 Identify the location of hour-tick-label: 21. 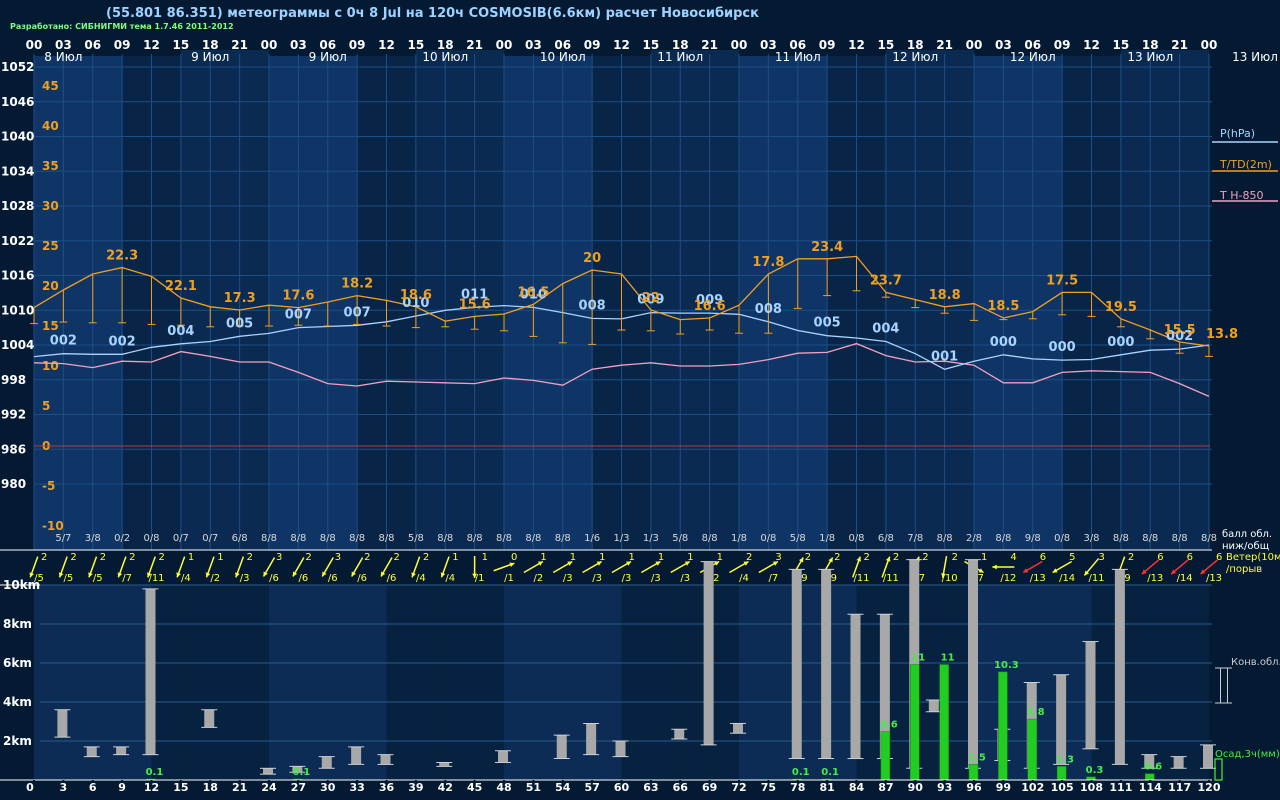
(239, 787).